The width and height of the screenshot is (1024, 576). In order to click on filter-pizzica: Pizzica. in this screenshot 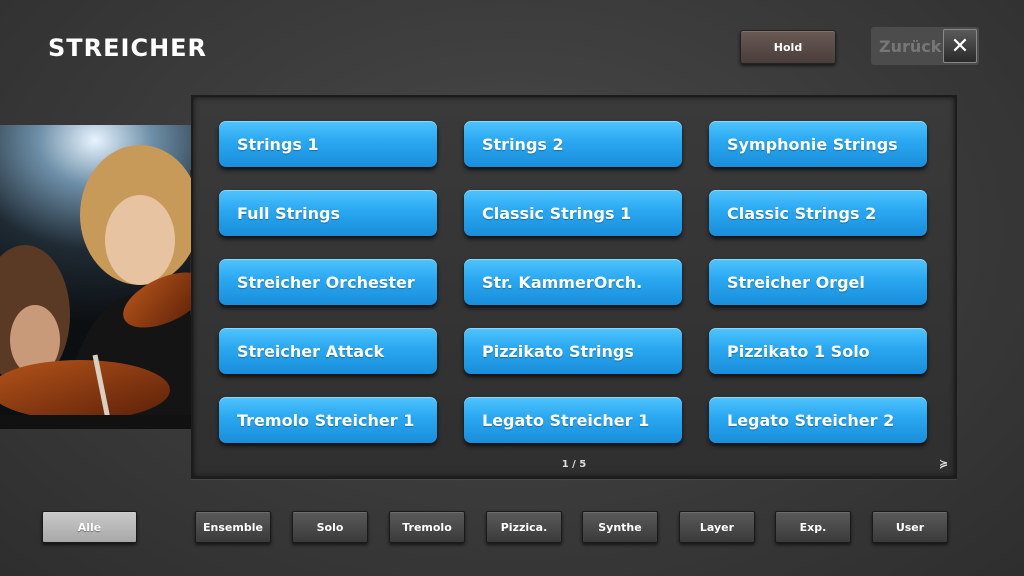, I will do `click(524, 527)`.